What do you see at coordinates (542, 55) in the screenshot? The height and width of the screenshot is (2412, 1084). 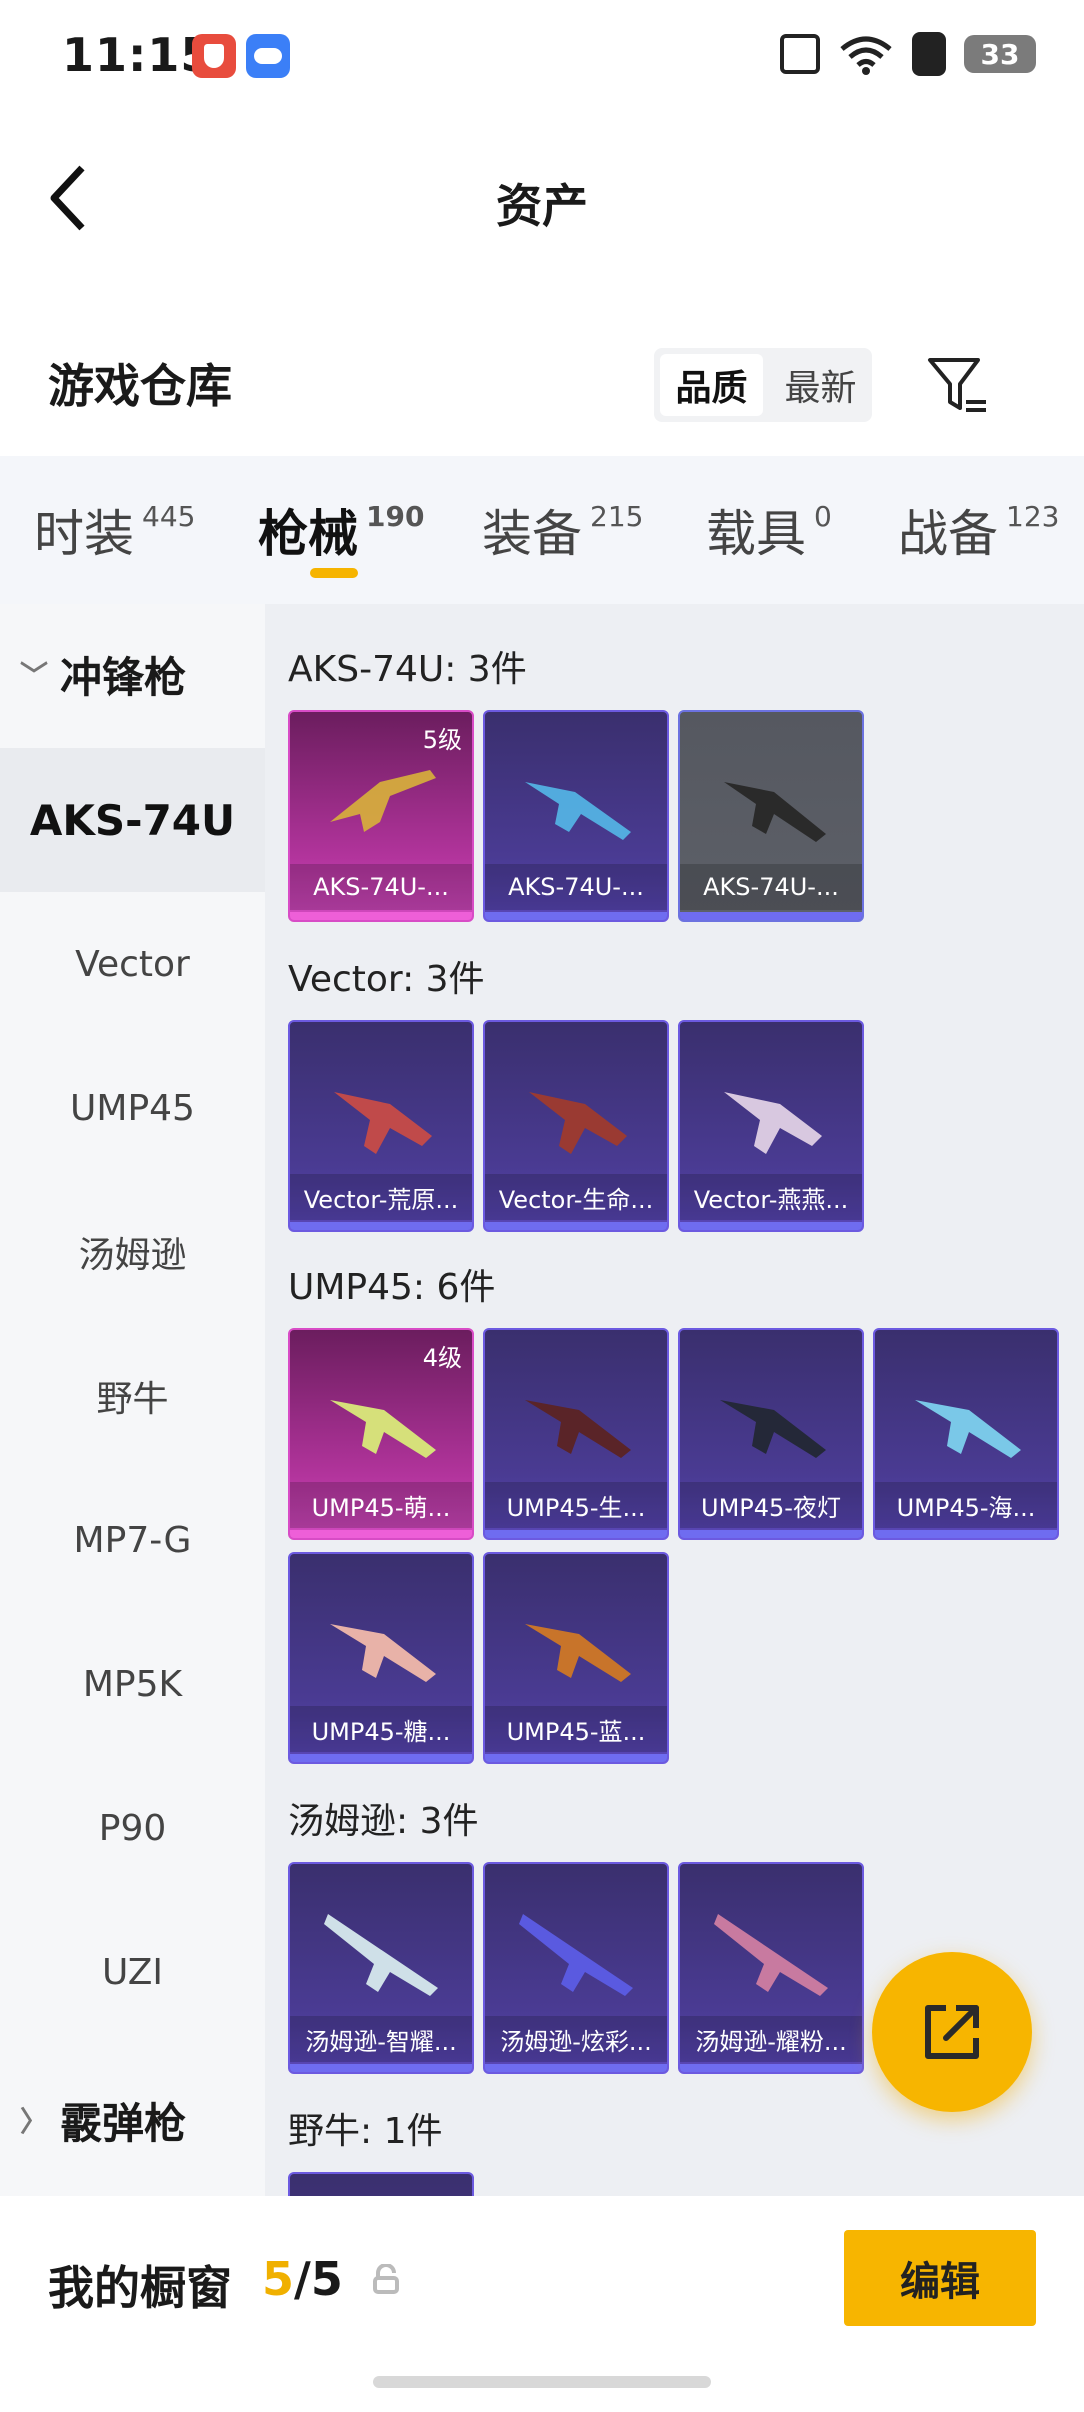 I see `status-bar: 11:15 33` at bounding box center [542, 55].